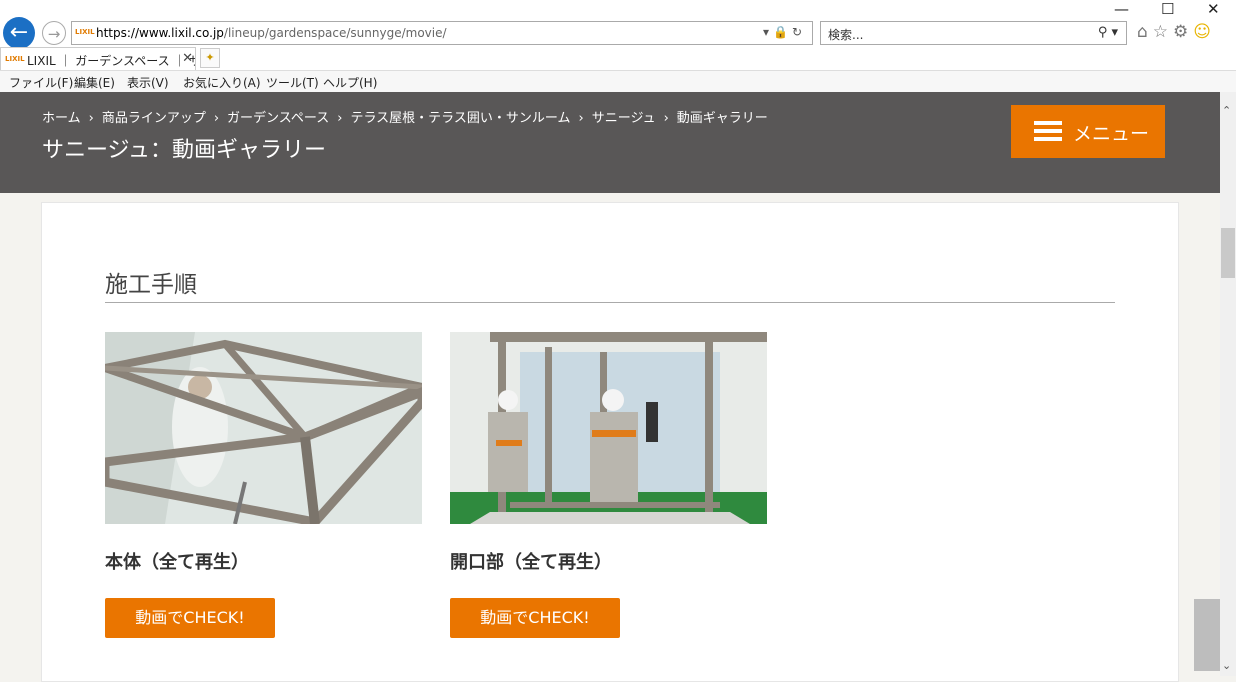  Describe the element at coordinates (187, 58) in the screenshot. I see `tab-close-icon: ✕` at that location.